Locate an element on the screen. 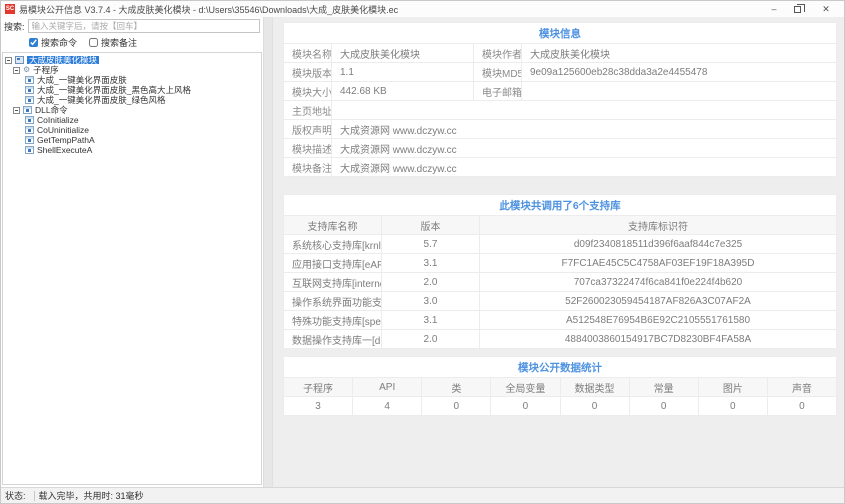 The image size is (845, 504). minimize-button: – is located at coordinates (774, 9).